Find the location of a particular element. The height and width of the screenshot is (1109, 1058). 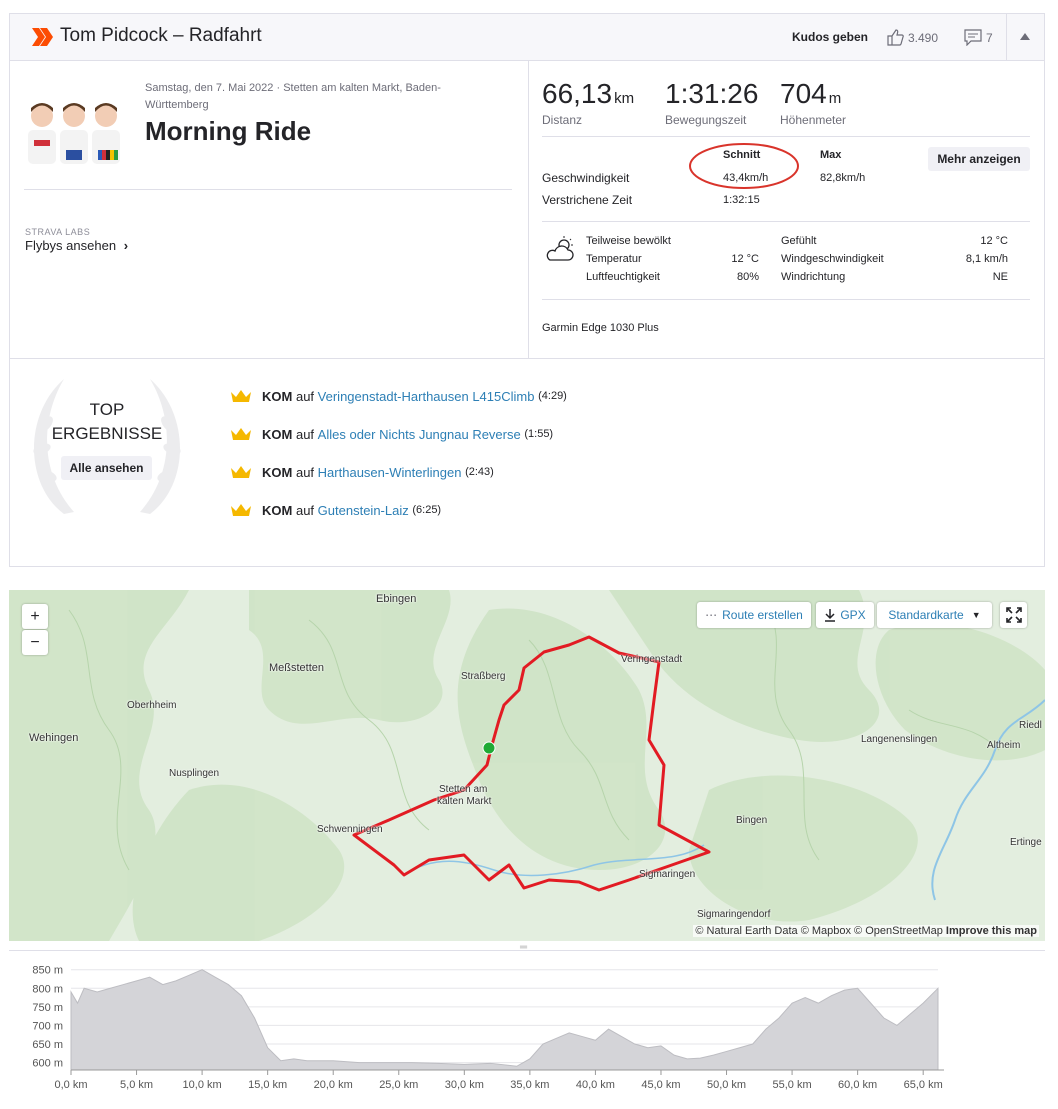

segment-link: Harthausen-Winterlingen is located at coordinates (390, 472).